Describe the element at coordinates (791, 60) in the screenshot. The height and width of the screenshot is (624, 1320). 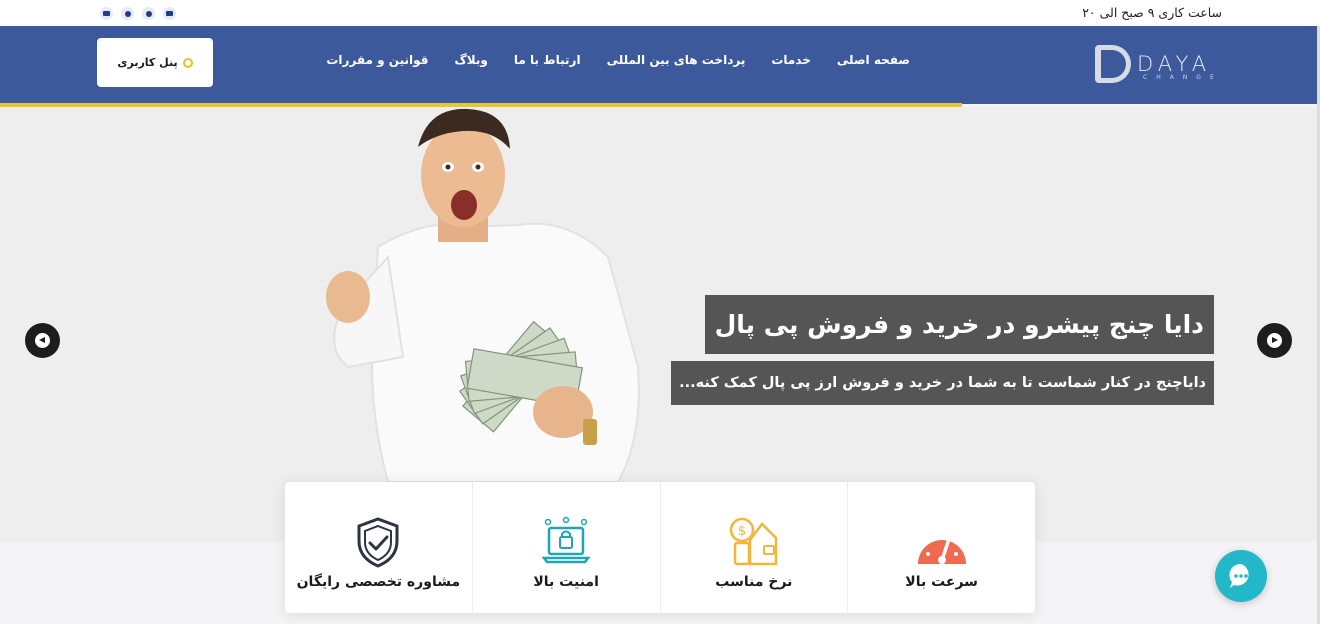
I see `nav-item-services: خدمات` at that location.